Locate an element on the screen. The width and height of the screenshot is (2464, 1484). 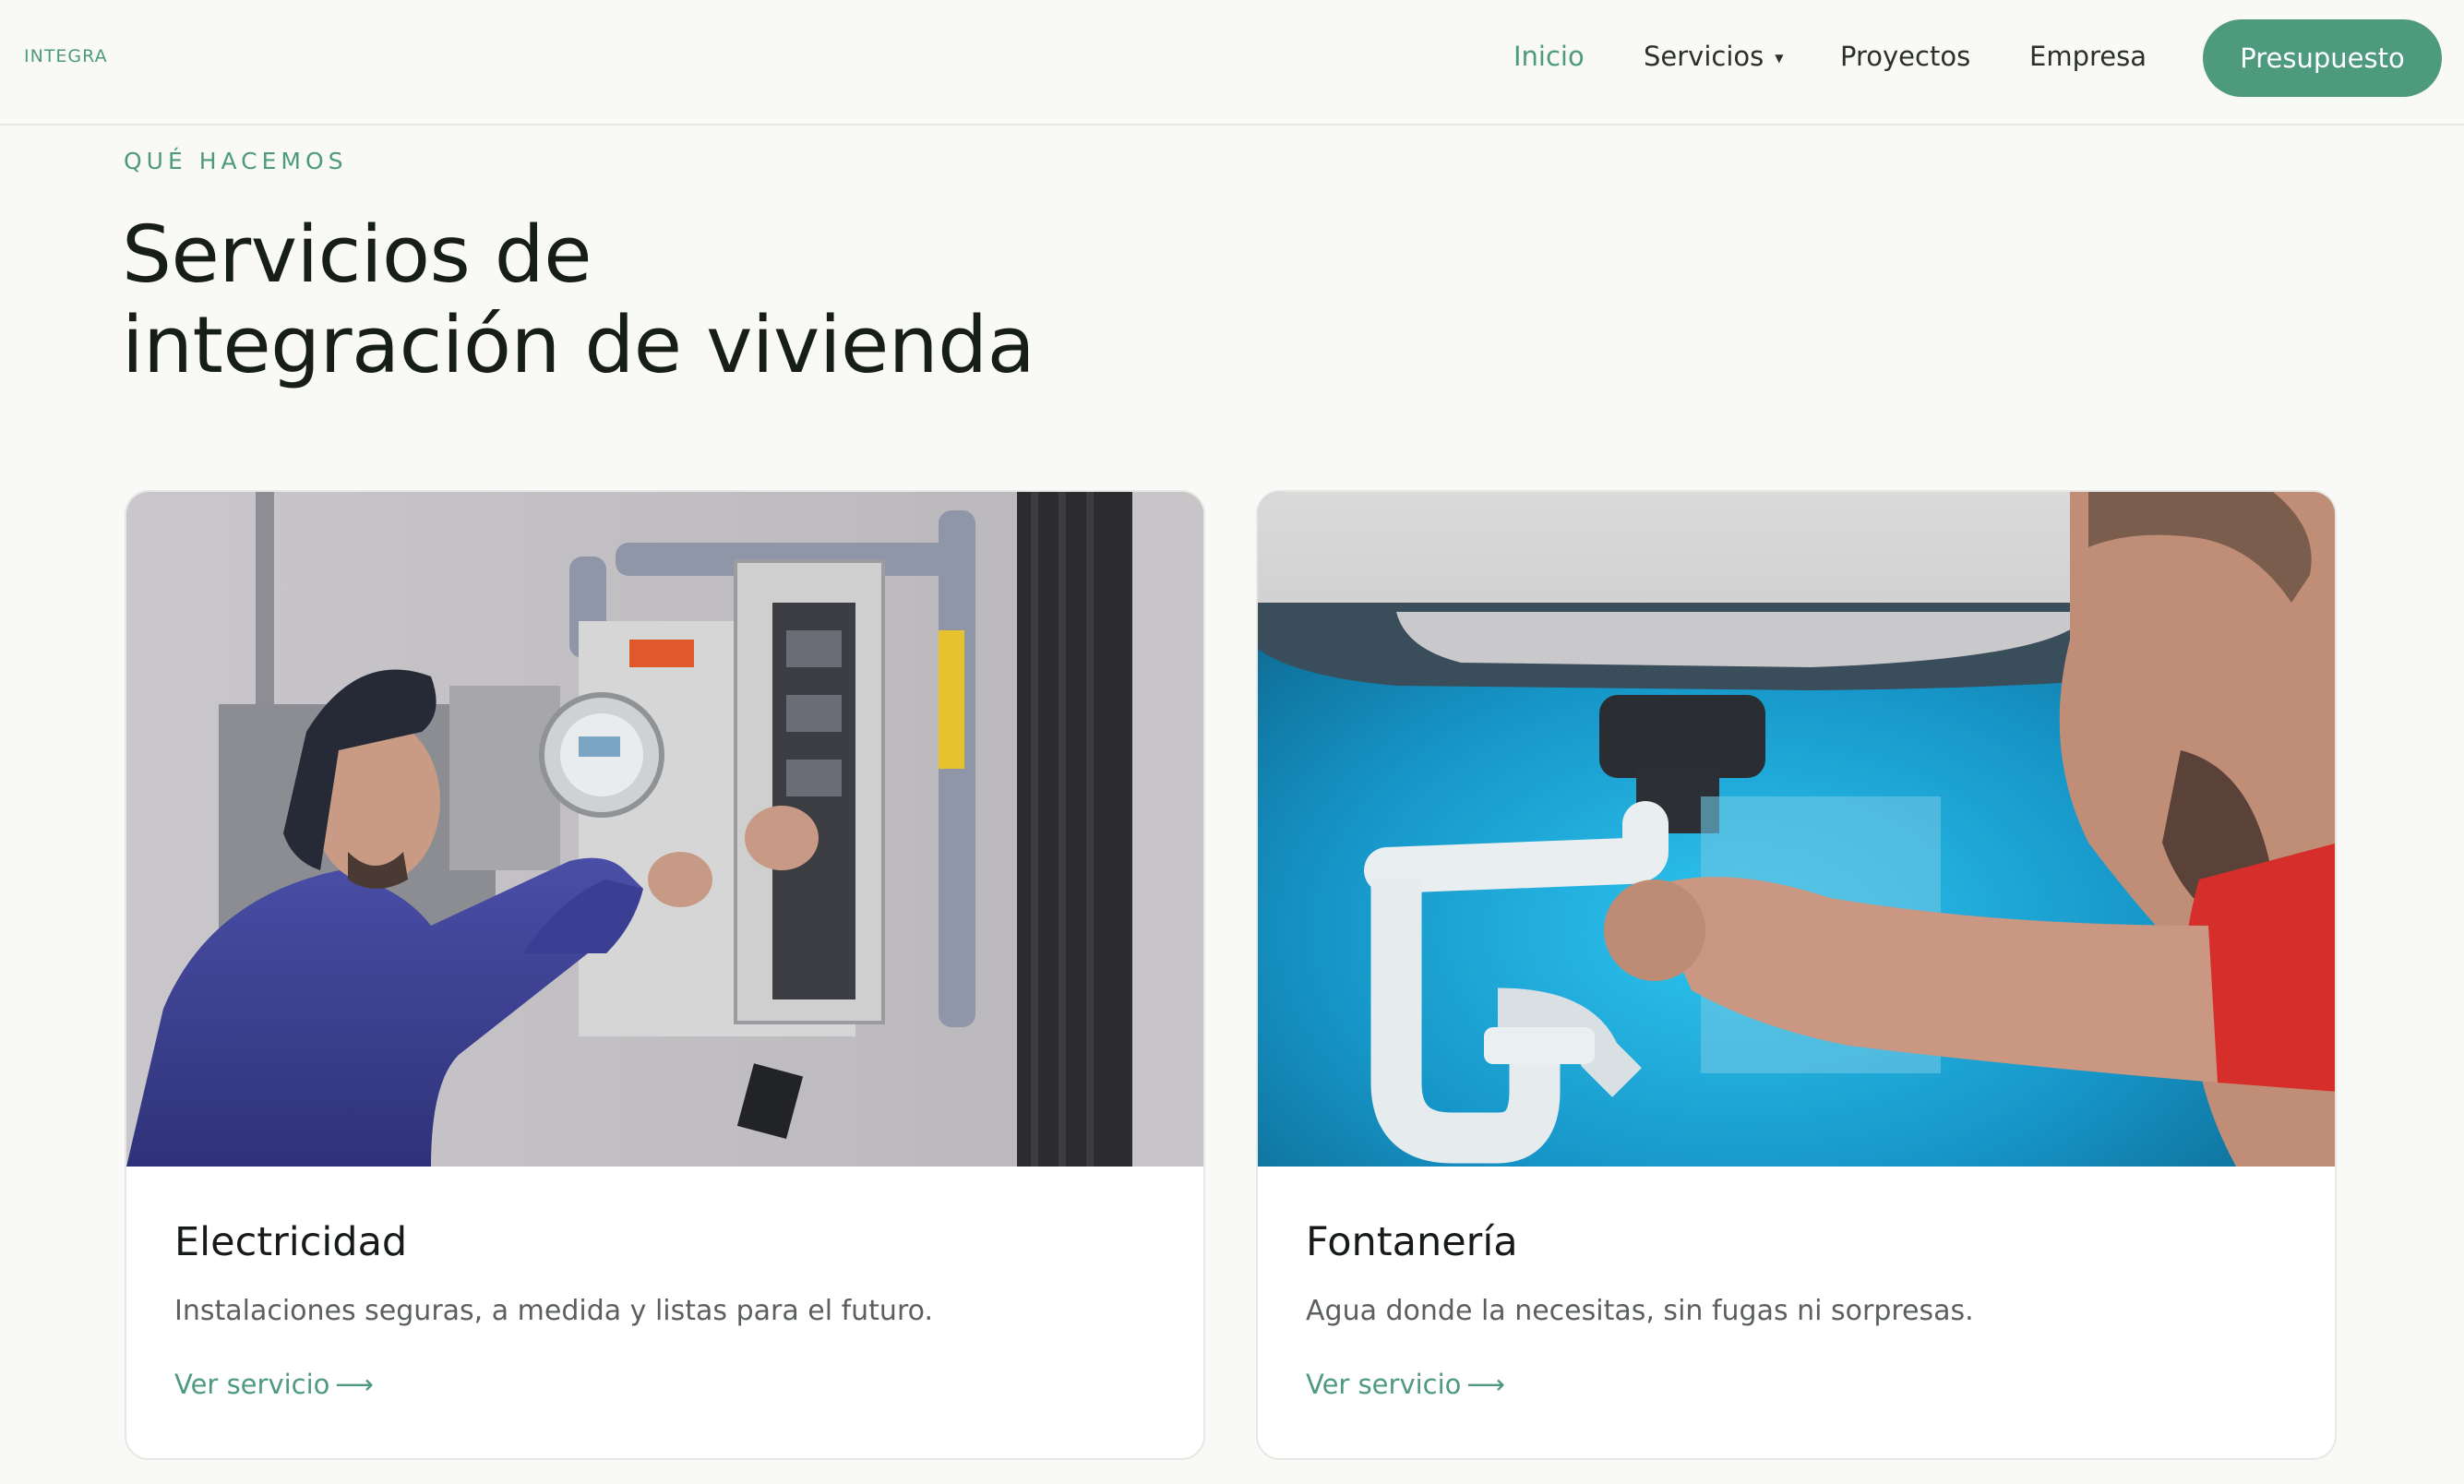
caret-down-icon: ▼ is located at coordinates (1779, 58).